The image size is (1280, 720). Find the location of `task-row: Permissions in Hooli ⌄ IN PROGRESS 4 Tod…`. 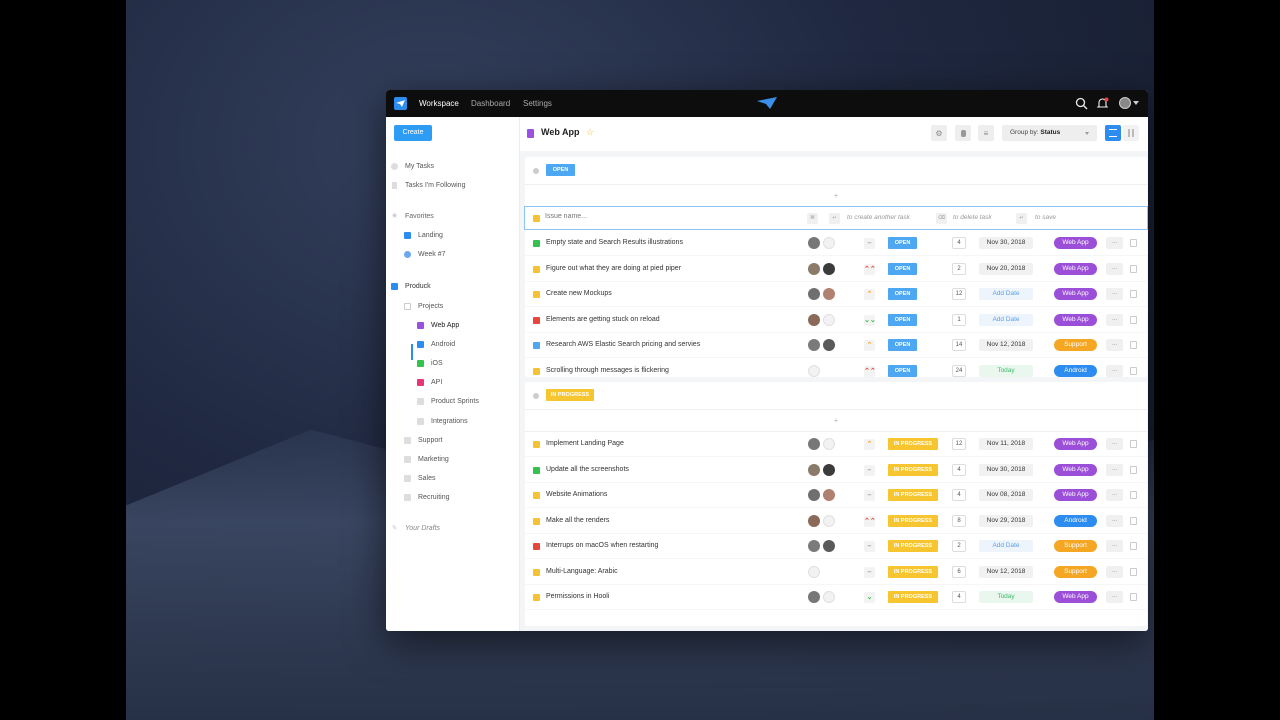

task-row: Permissions in Hooli ⌄ IN PROGRESS 4 Tod… is located at coordinates (836, 597).